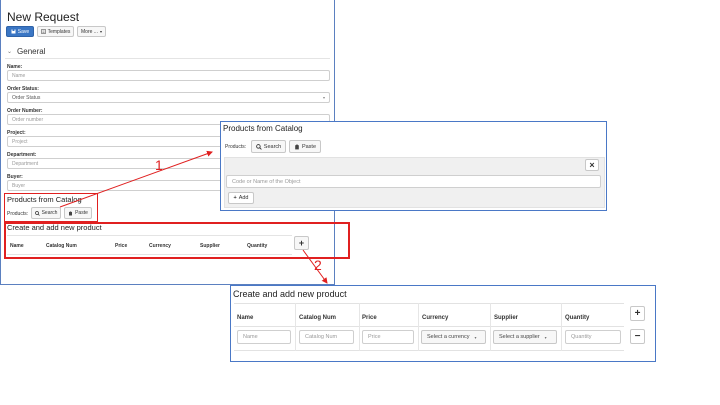 This screenshot has width=720, height=405. What do you see at coordinates (577, 318) in the screenshot?
I see `product-col-quantity: Quantity` at bounding box center [577, 318].